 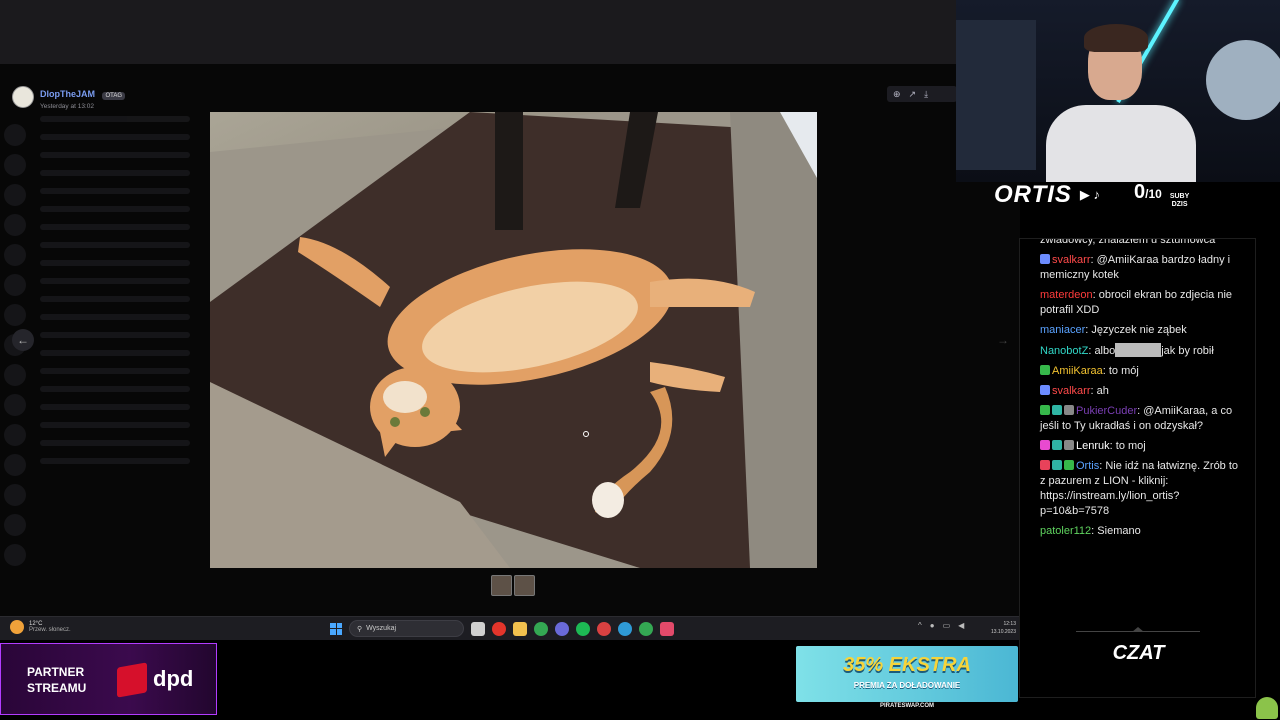 What do you see at coordinates (907, 665) in the screenshot?
I see `promo-headline: 35% EKSTRA` at bounding box center [907, 665].